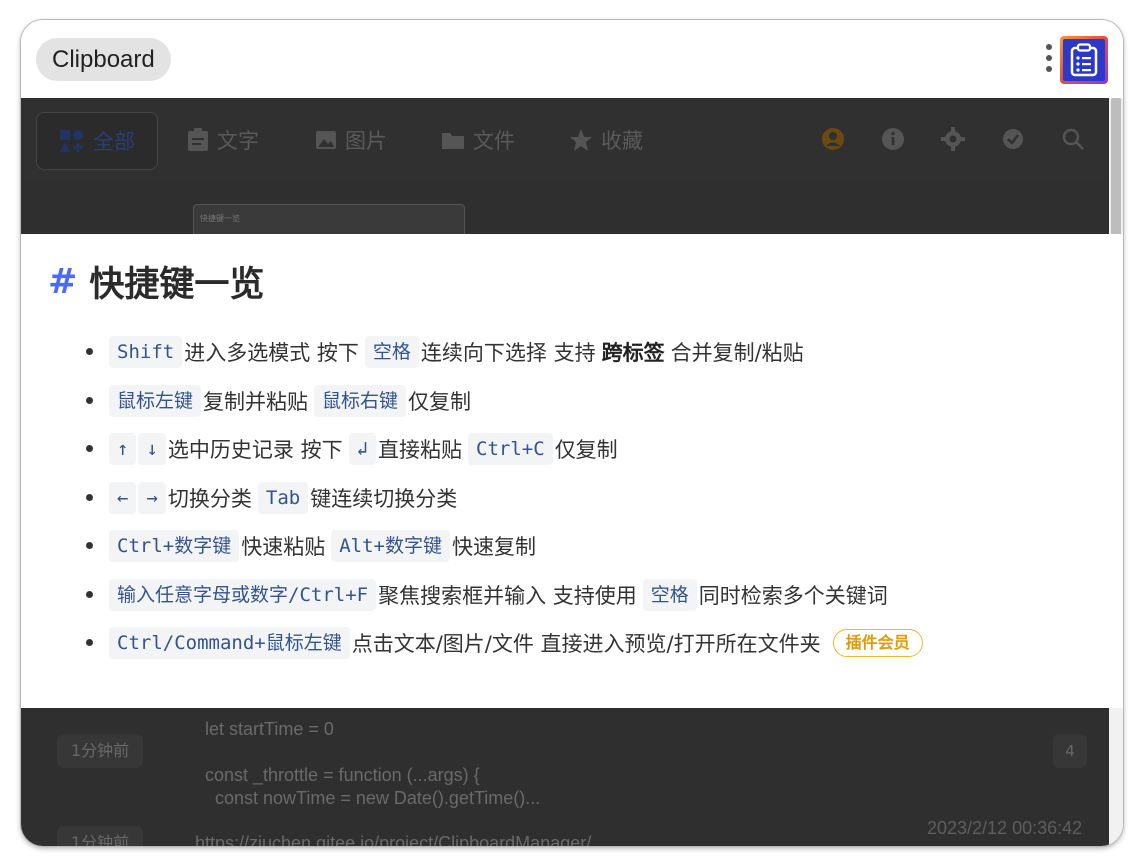 The image size is (1144, 868). I want to click on tab-files: 文件, so click(478, 140).